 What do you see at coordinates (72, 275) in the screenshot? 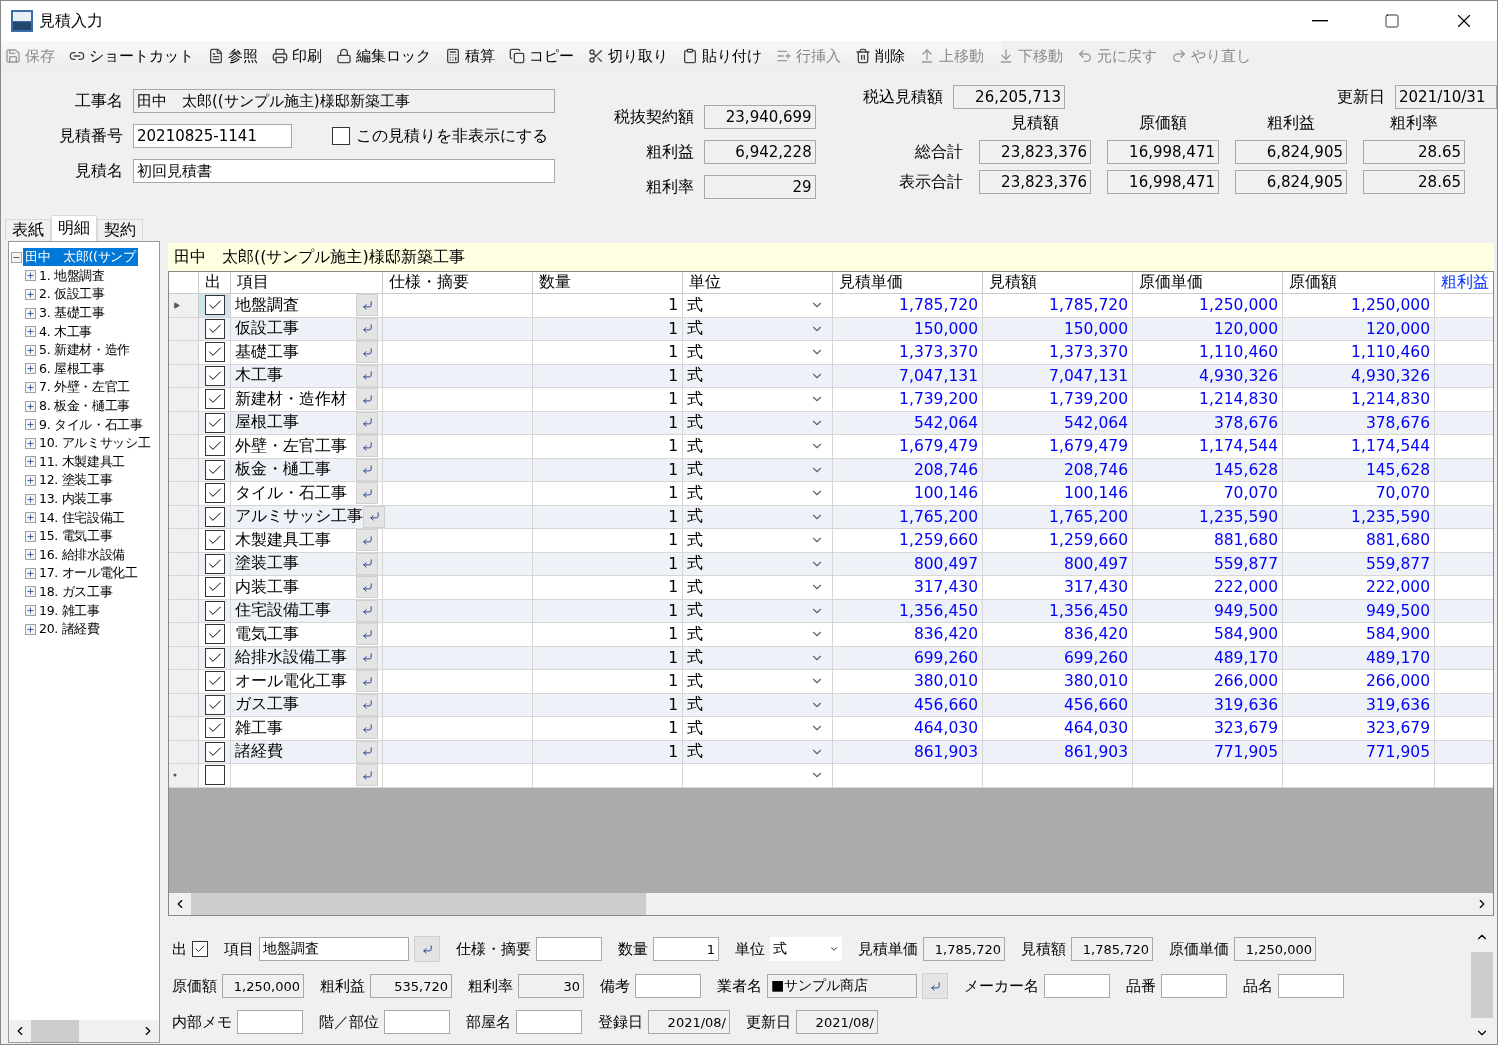
I see `tree-item: 1. 地盤調査` at bounding box center [72, 275].